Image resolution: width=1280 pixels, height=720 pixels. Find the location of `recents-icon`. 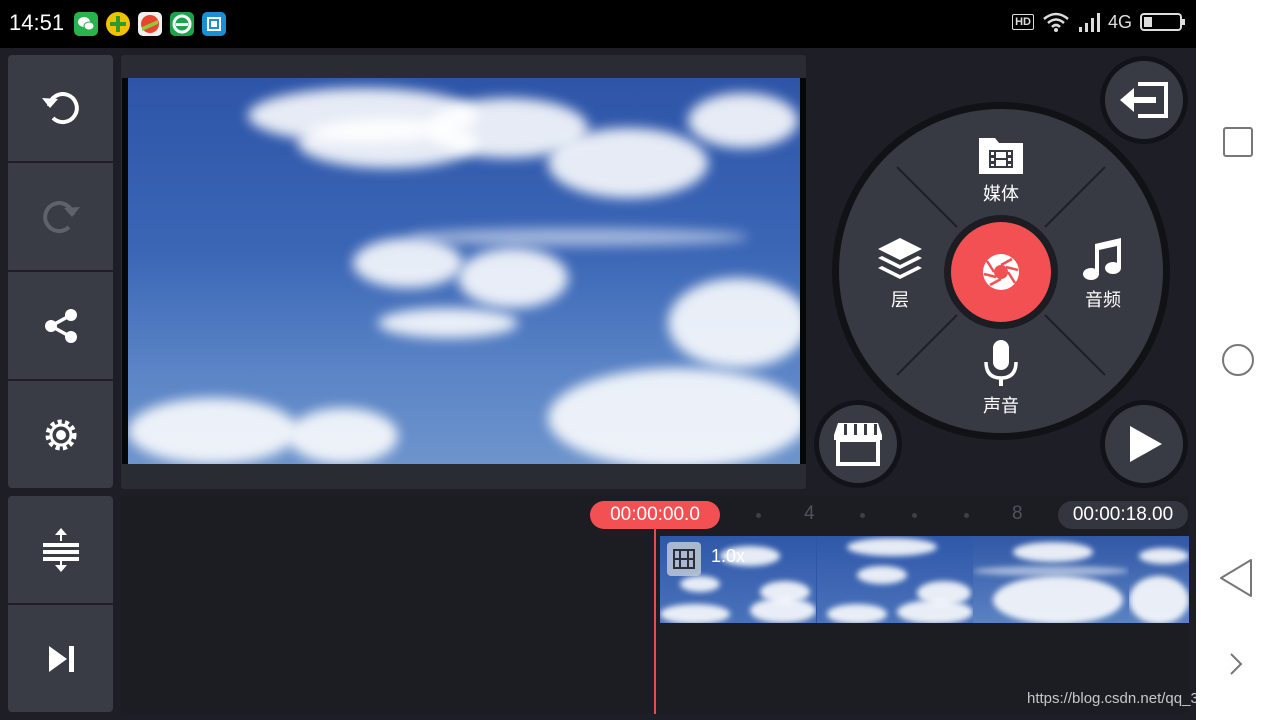

recents-icon is located at coordinates (1238, 142).